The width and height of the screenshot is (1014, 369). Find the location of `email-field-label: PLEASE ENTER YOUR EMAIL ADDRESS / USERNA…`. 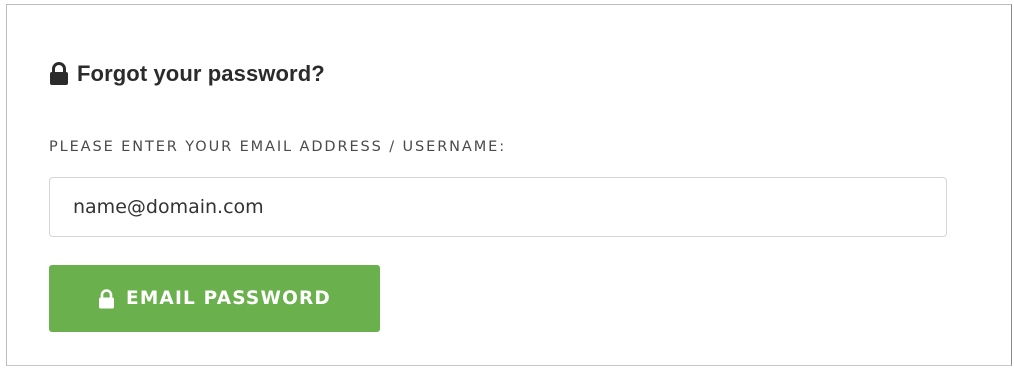

email-field-label: PLEASE ENTER YOUR EMAIL ADDRESS / USERNA… is located at coordinates (277, 147).